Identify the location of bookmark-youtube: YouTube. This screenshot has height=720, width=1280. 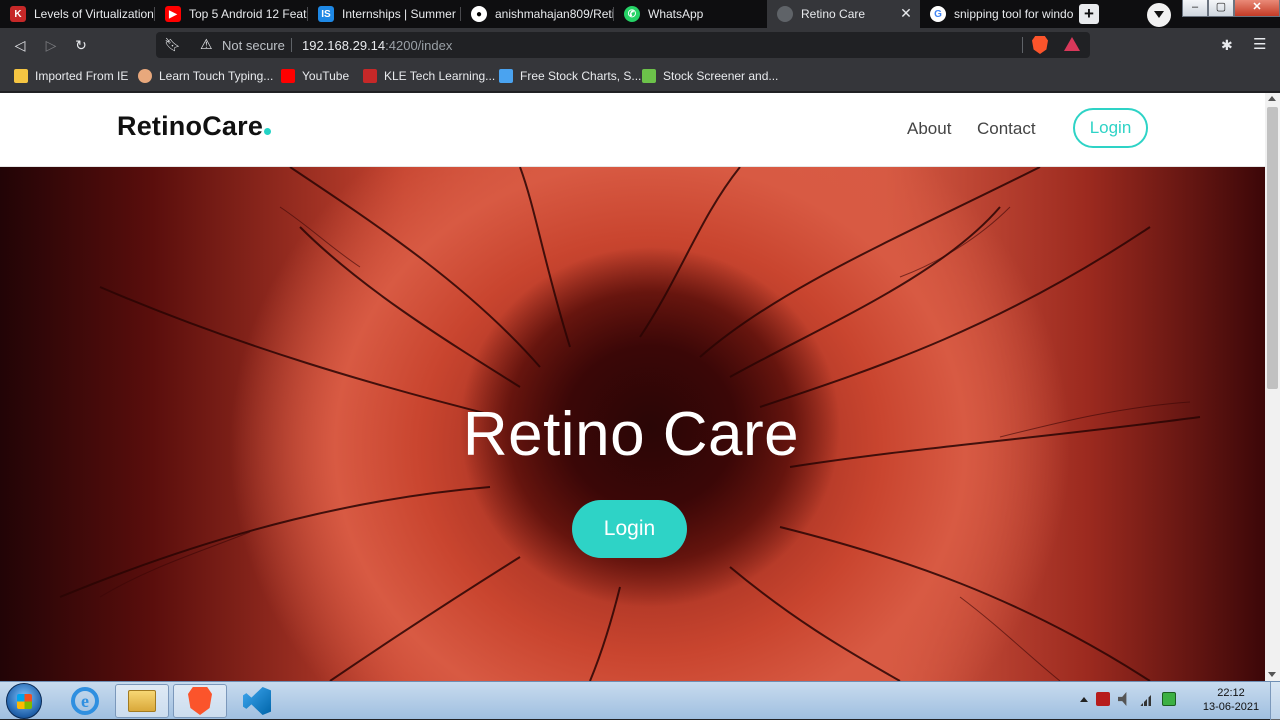
(315, 76).